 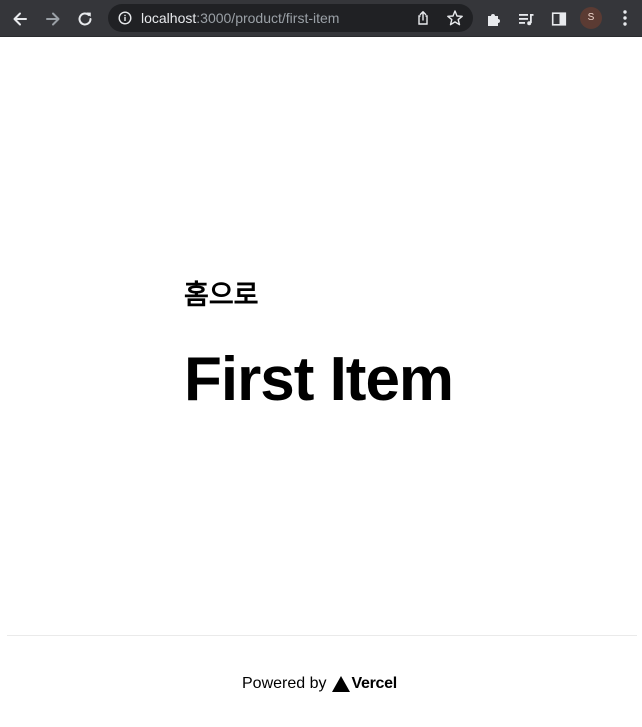 I want to click on puzzle-icon, so click(x=494, y=20).